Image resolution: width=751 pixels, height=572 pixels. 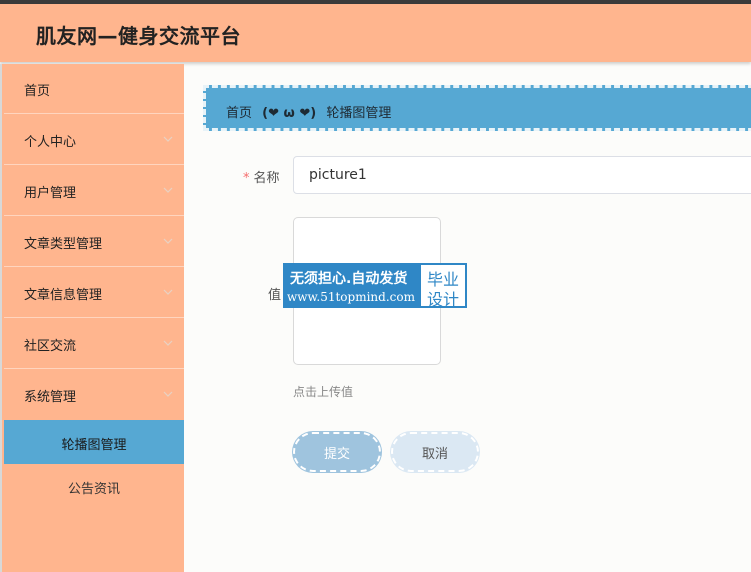 What do you see at coordinates (93, 489) in the screenshot?
I see `sidebar-subitem-label: 公告资讯` at bounding box center [93, 489].